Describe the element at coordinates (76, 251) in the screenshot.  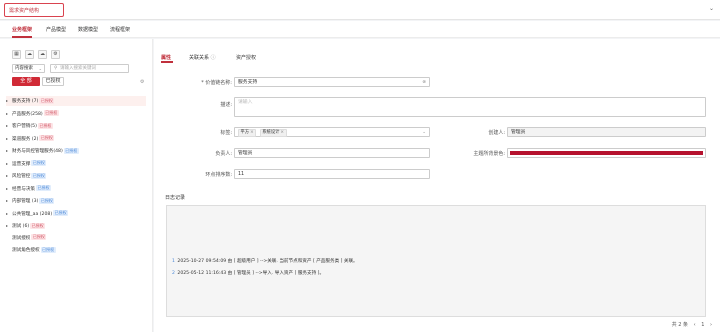
I see `tree-node: 测试角色授权 已授权` at that location.